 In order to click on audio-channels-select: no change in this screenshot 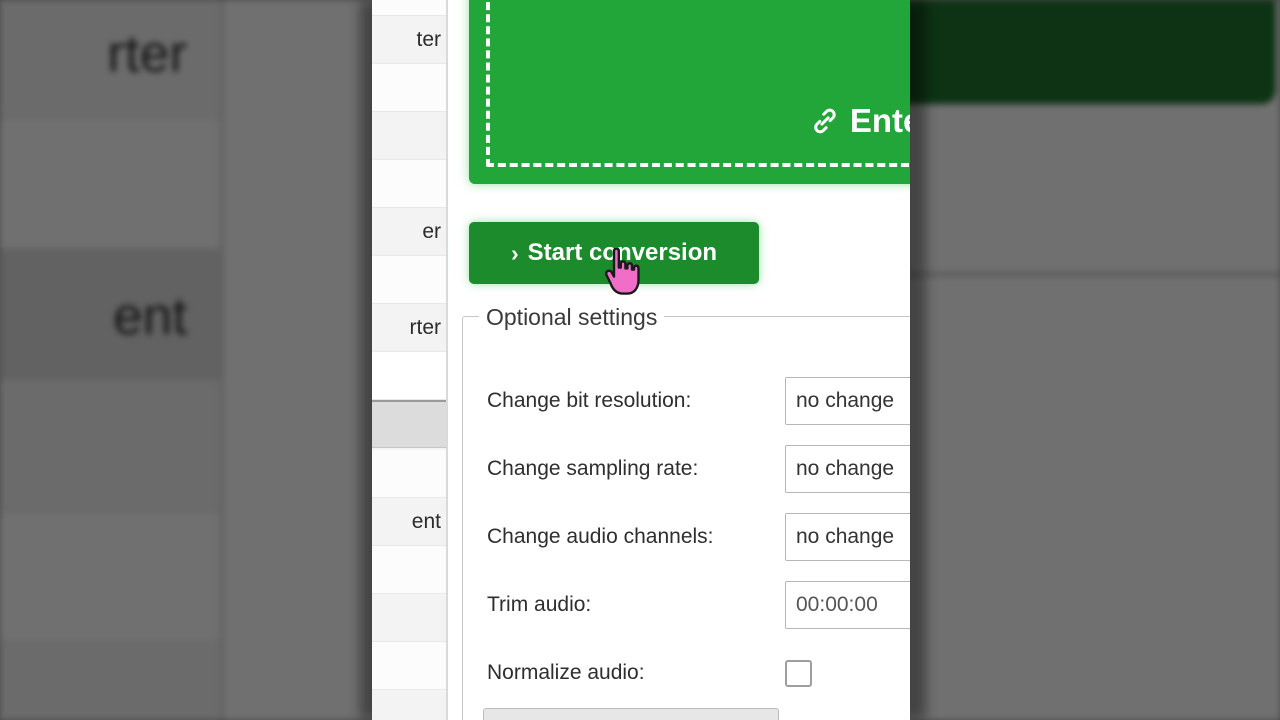, I will do `click(847, 537)`.